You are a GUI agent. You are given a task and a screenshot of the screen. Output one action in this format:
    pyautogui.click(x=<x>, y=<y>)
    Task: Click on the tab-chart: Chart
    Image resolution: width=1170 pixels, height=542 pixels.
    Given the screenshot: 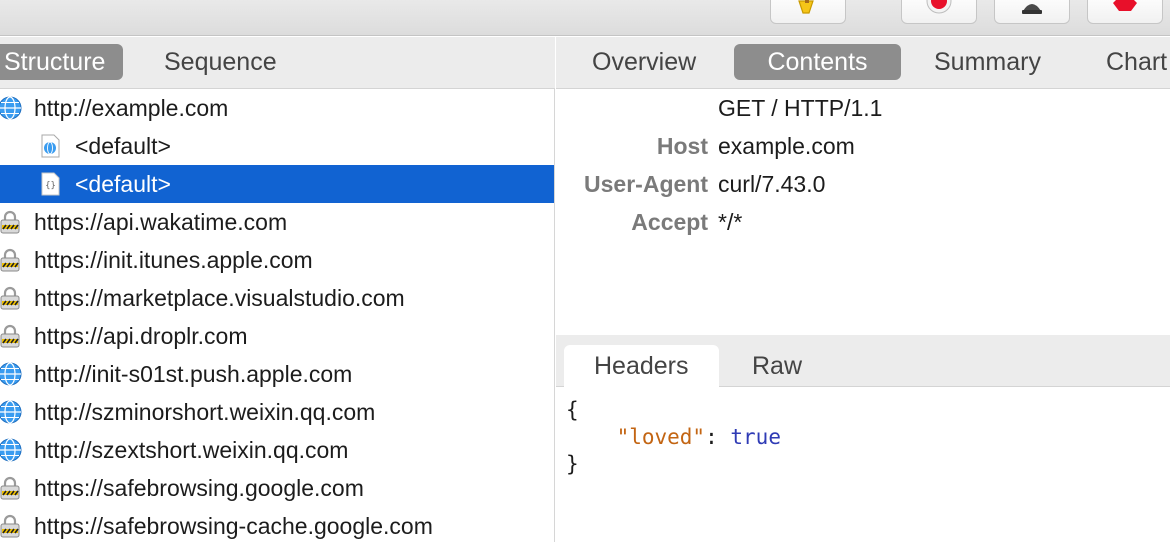 What is the action you would take?
    pyautogui.click(x=1131, y=62)
    